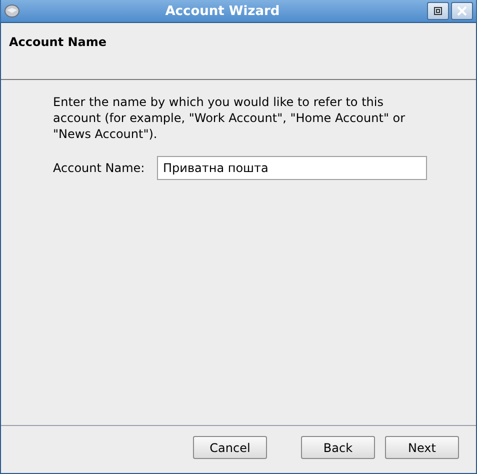 The width and height of the screenshot is (477, 474). I want to click on wizard-button: Next, so click(422, 447).